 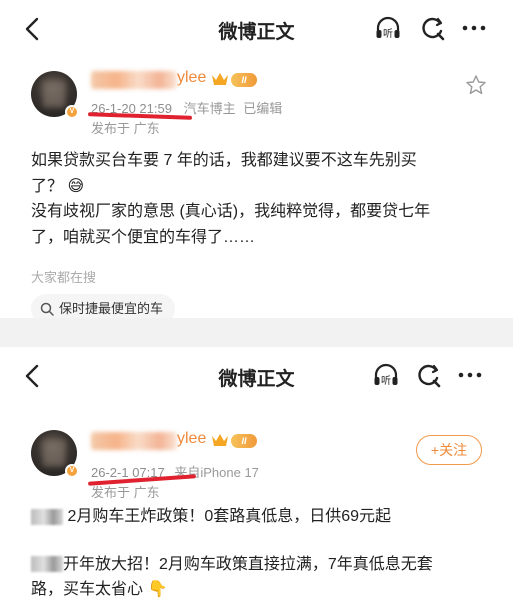 What do you see at coordinates (99, 589) in the screenshot?
I see `post-line: 路，买车太省心 👇` at bounding box center [99, 589].